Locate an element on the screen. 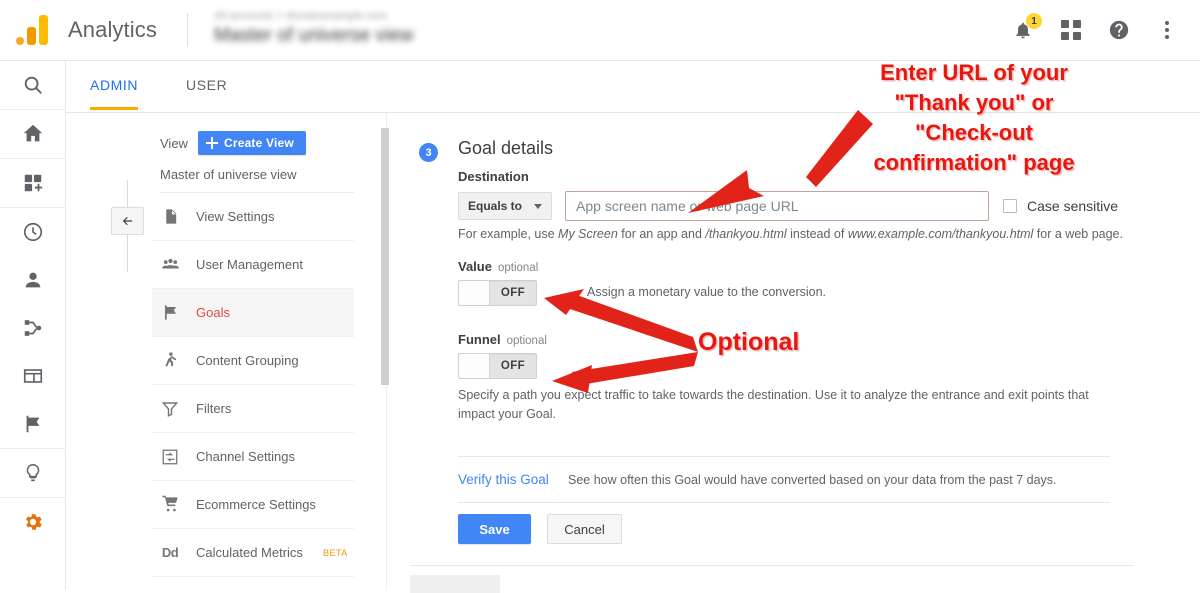 This screenshot has width=1200, height=593. destination-label: Destination is located at coordinates (493, 176).